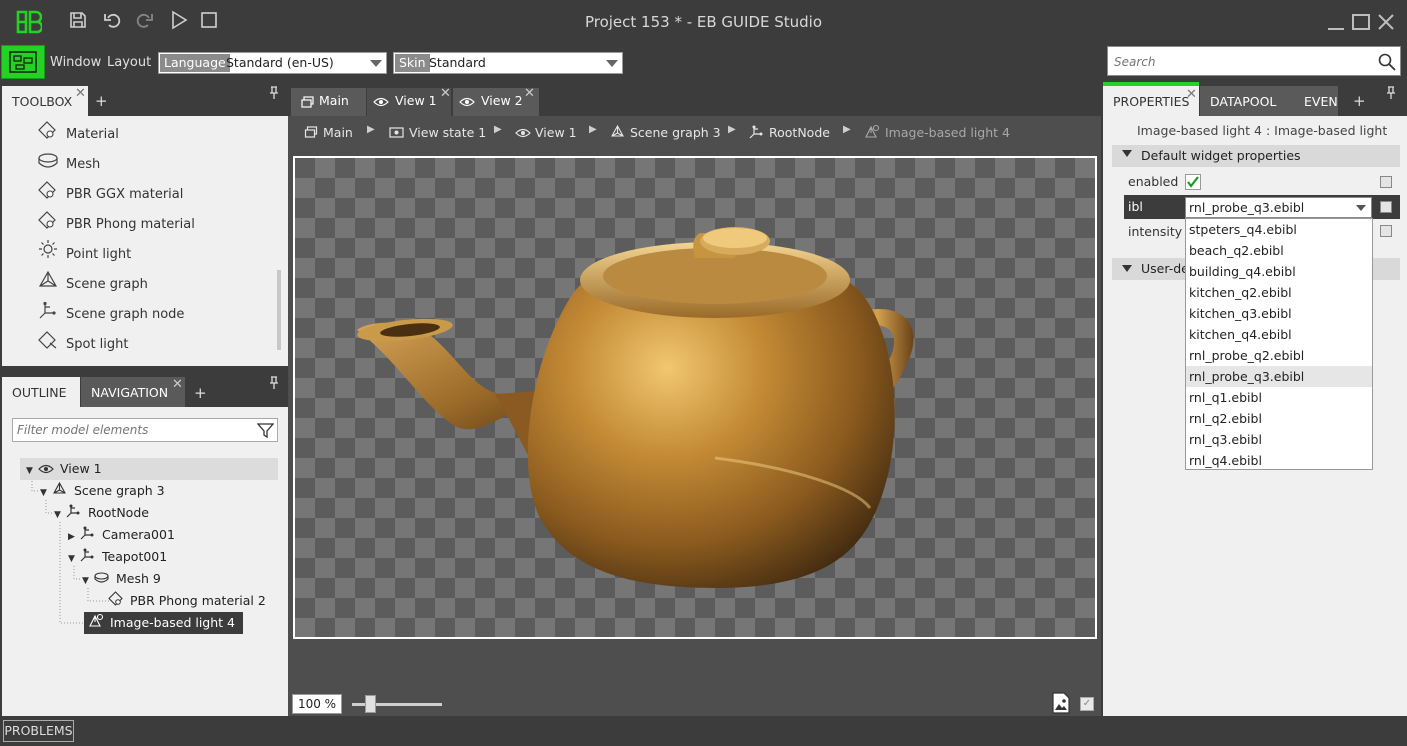  What do you see at coordinates (1386, 182) in the screenshot?
I see `enabled-link-checkbox` at bounding box center [1386, 182].